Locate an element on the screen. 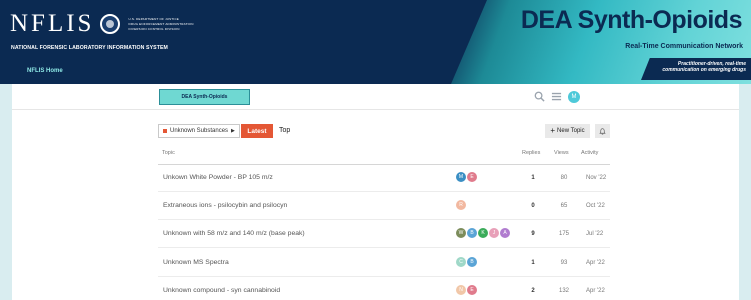 Image resolution: width=751 pixels, height=300 pixels. plus-icon: + is located at coordinates (553, 130).